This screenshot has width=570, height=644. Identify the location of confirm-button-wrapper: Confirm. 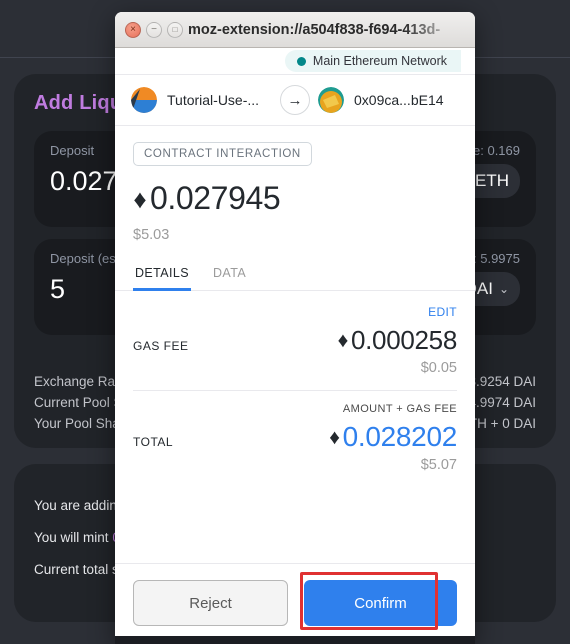
(378, 601).